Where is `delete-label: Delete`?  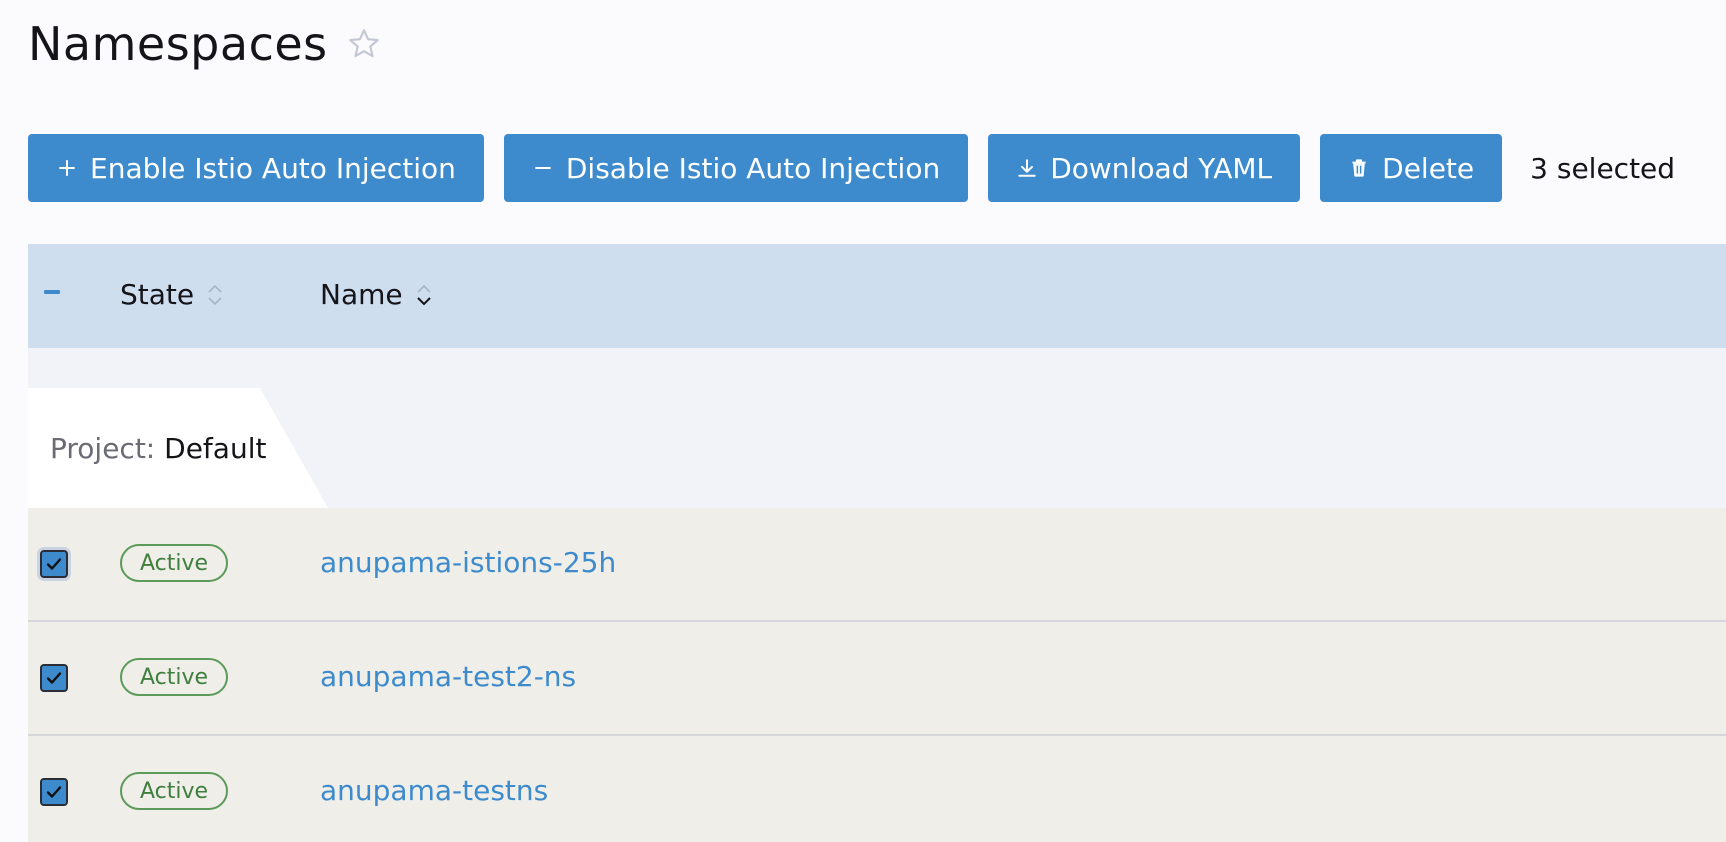 delete-label: Delete is located at coordinates (1428, 168).